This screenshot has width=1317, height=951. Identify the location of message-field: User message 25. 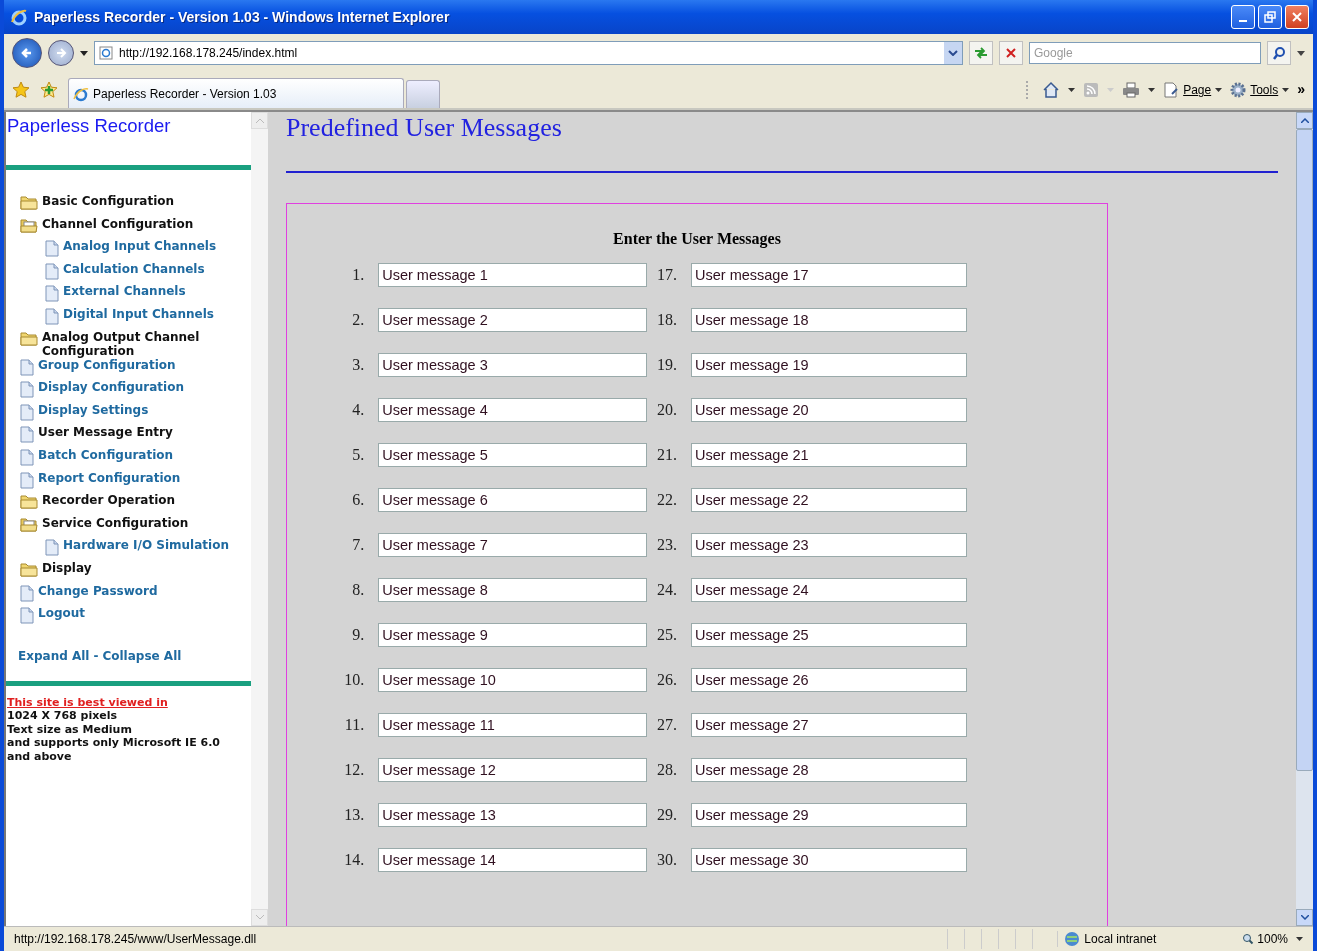
(829, 635).